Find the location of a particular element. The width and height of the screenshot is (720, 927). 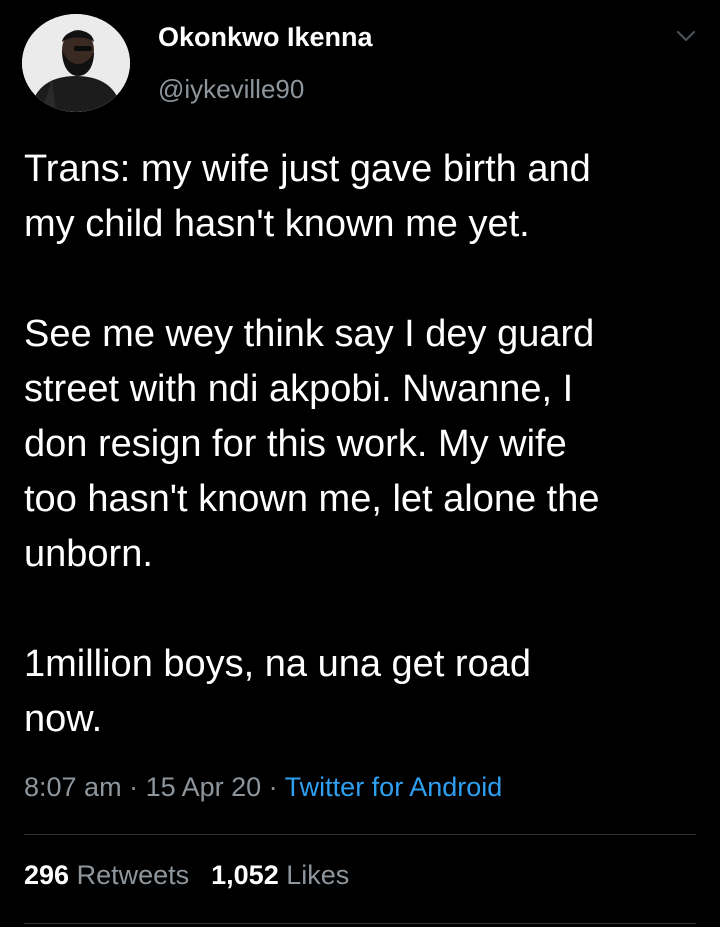

chevron-down-icon is located at coordinates (686, 36).